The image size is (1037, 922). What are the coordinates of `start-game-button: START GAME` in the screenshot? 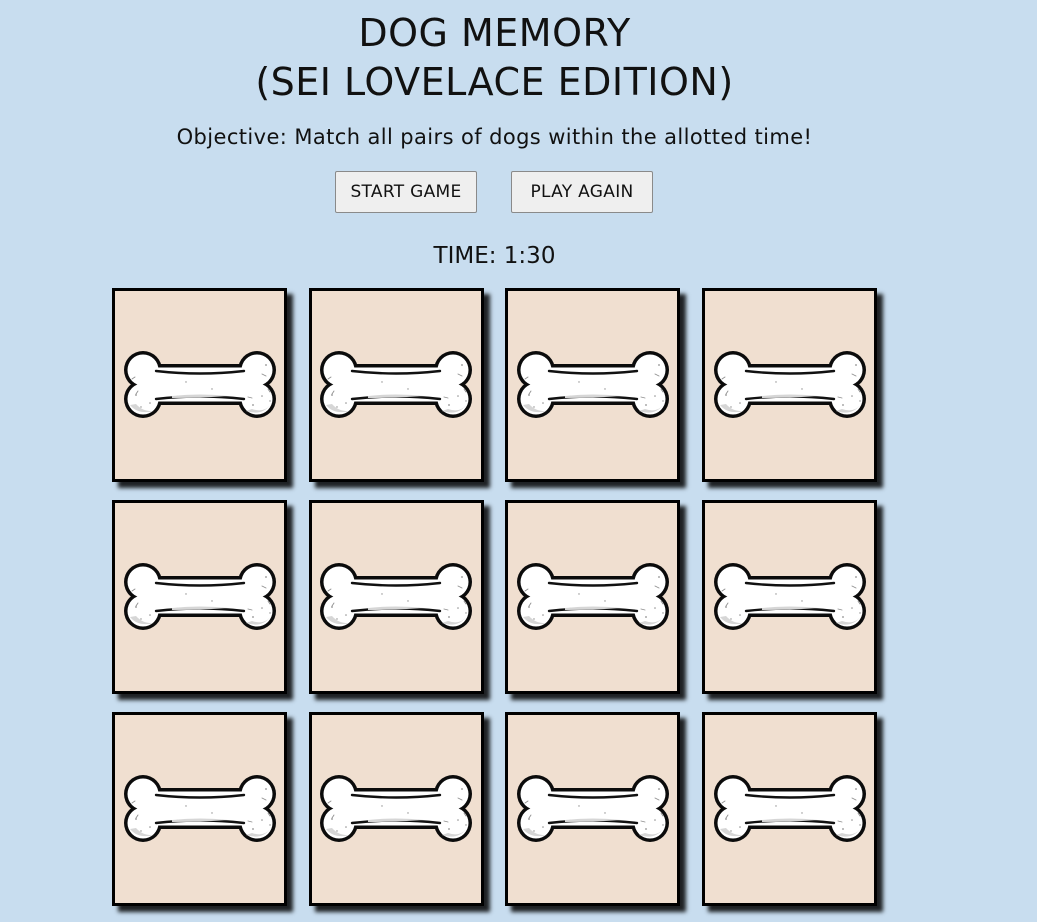 It's located at (406, 192).